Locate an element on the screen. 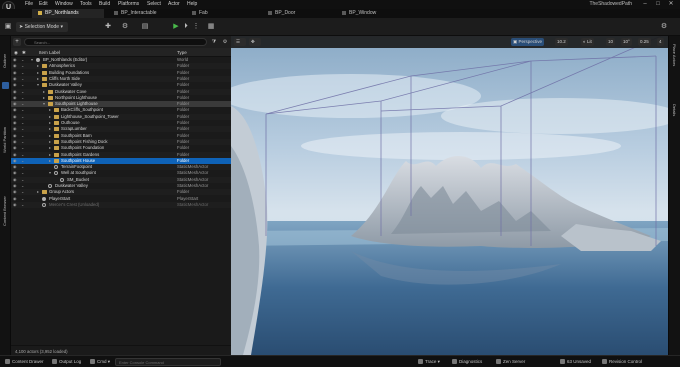 The image size is (680, 367). save-icon: ▣ is located at coordinates (8, 27).